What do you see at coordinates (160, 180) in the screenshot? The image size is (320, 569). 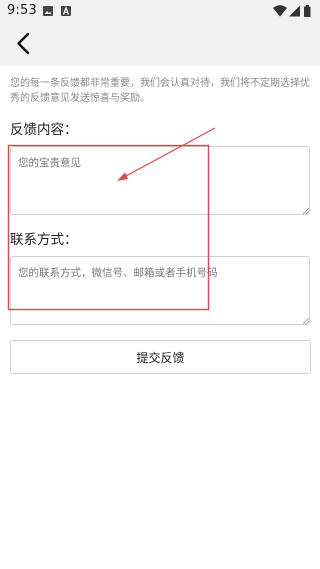 I see `feedback-textarea` at bounding box center [160, 180].